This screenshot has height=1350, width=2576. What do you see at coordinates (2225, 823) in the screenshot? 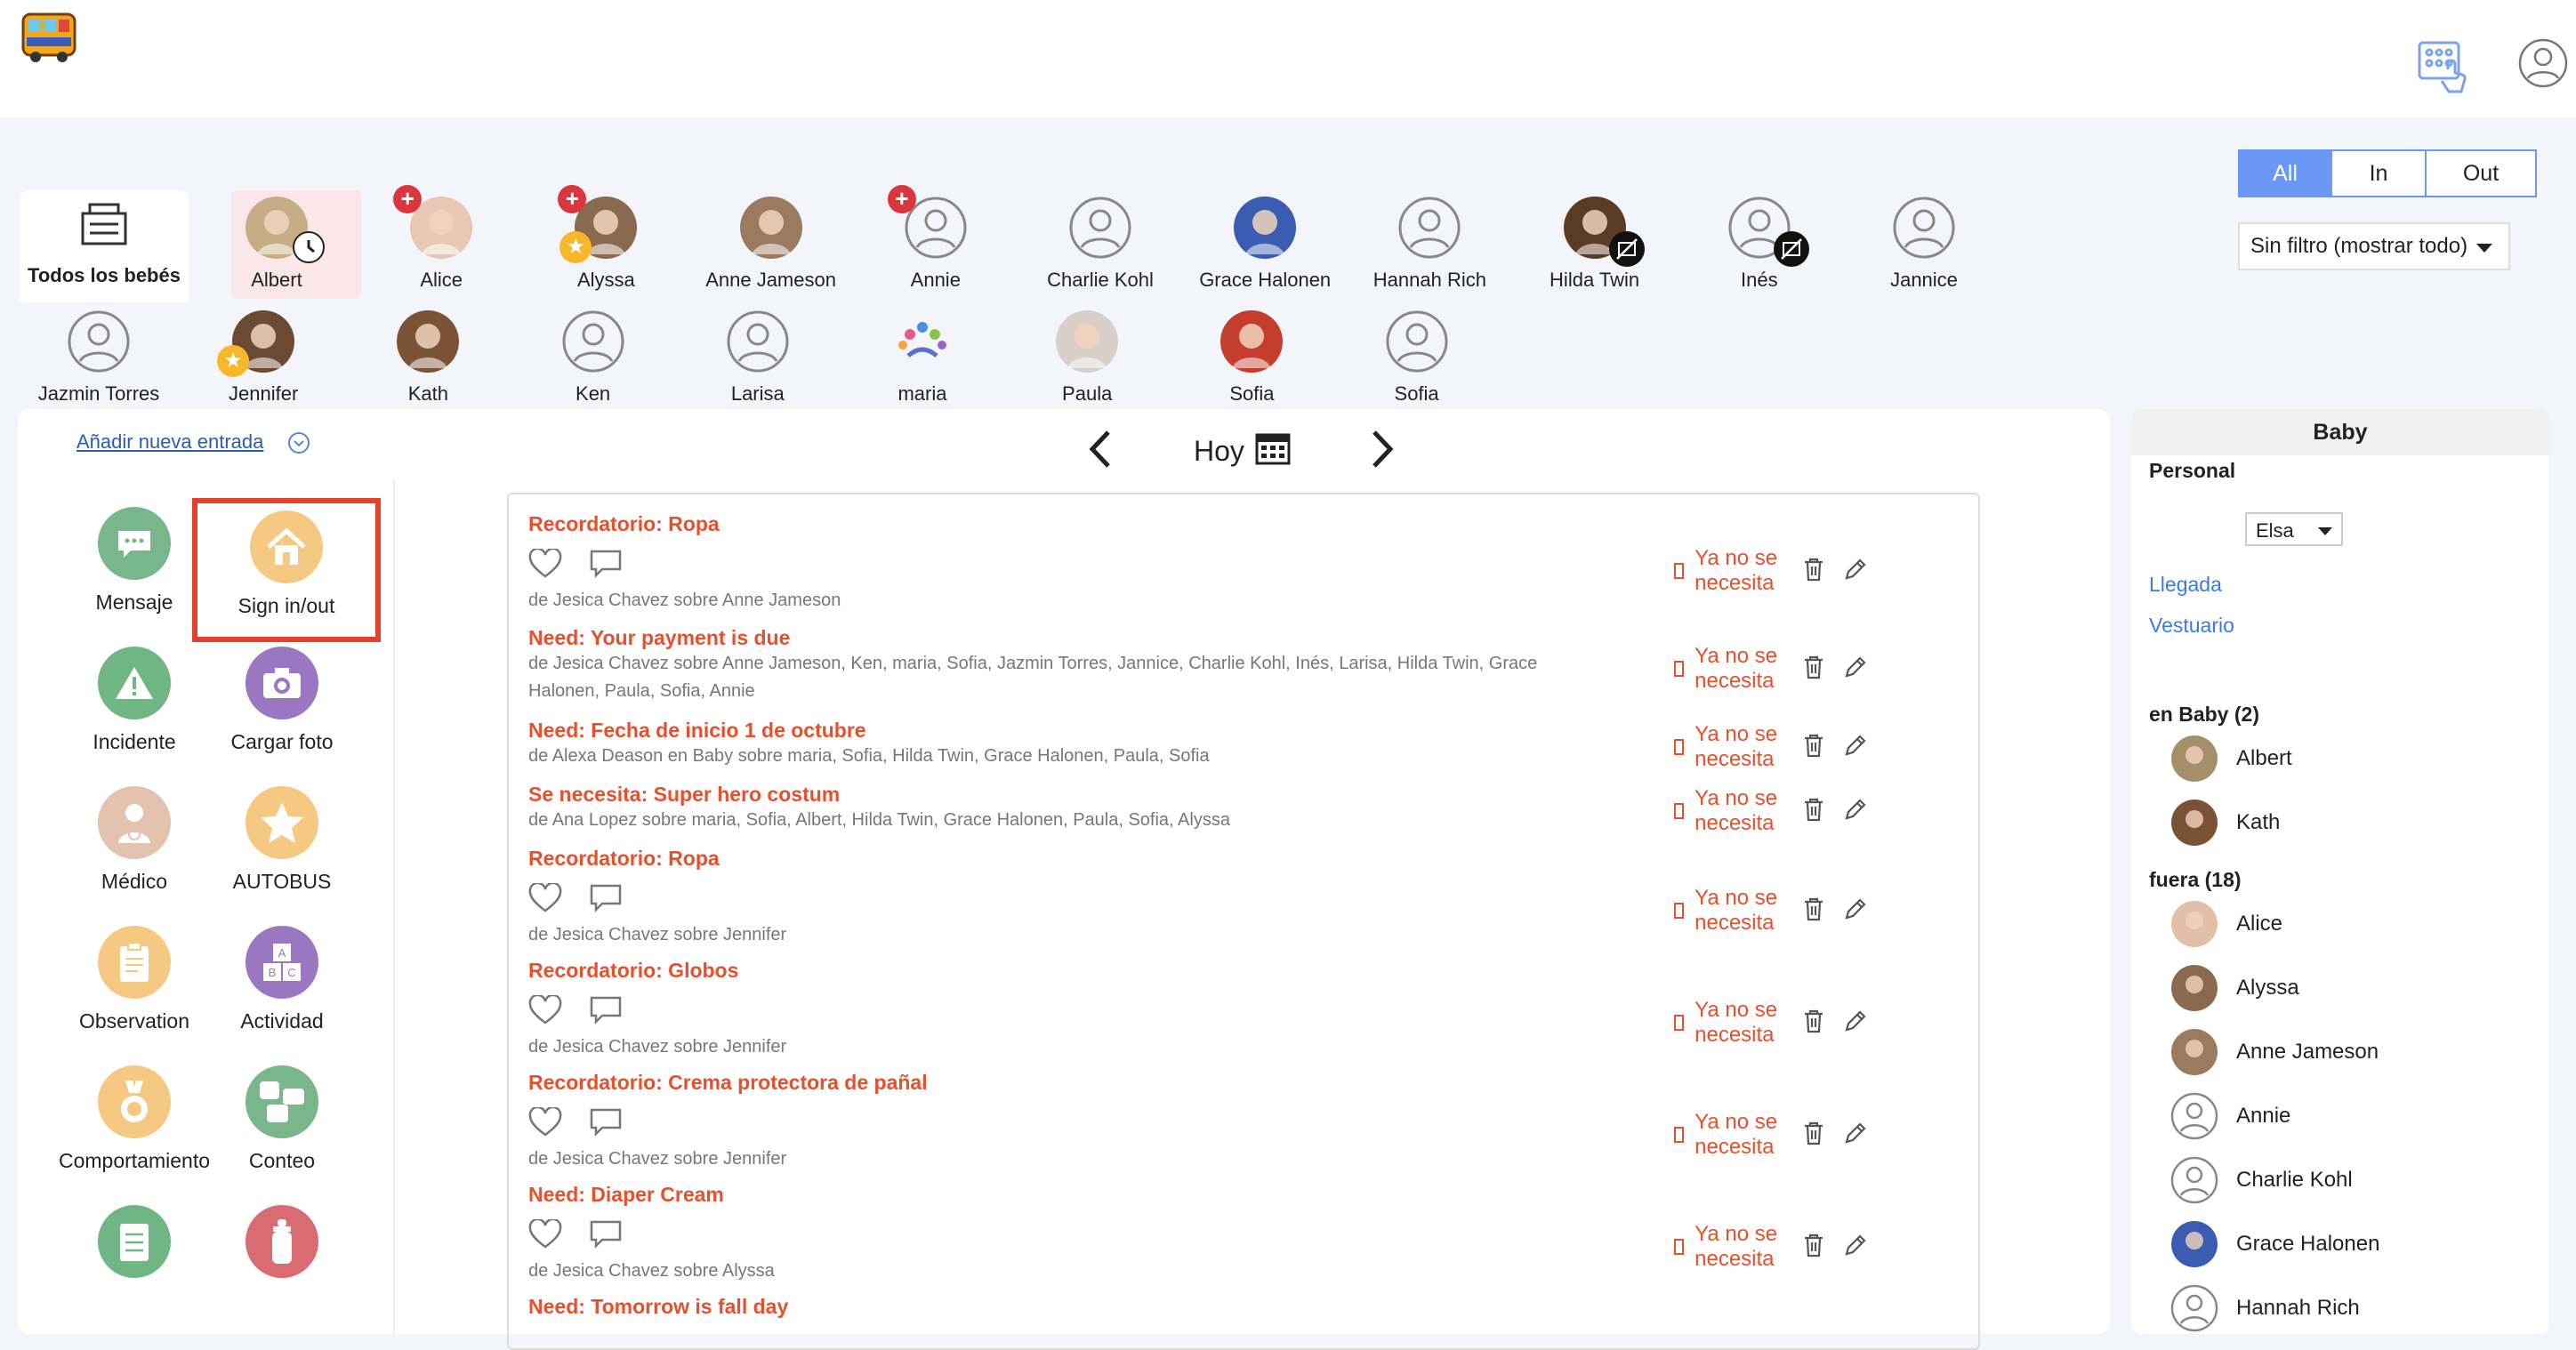
I see `sidebar-child-row: Kath` at bounding box center [2225, 823].